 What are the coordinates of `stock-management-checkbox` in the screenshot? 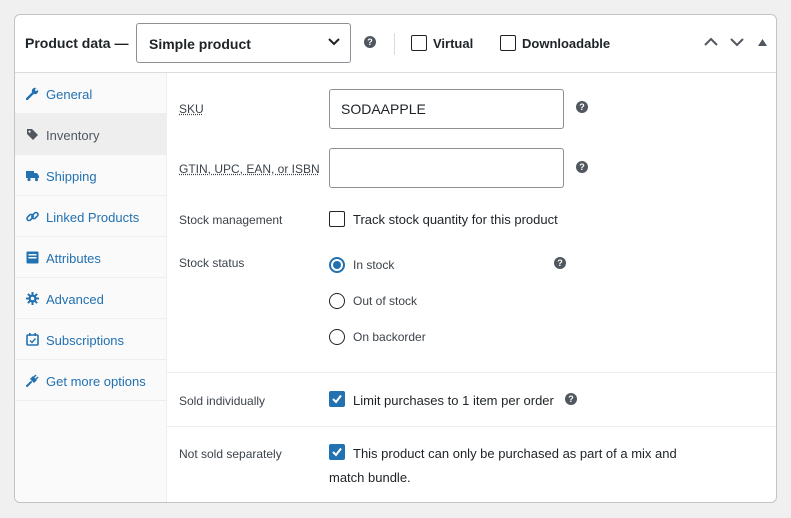 It's located at (337, 219).